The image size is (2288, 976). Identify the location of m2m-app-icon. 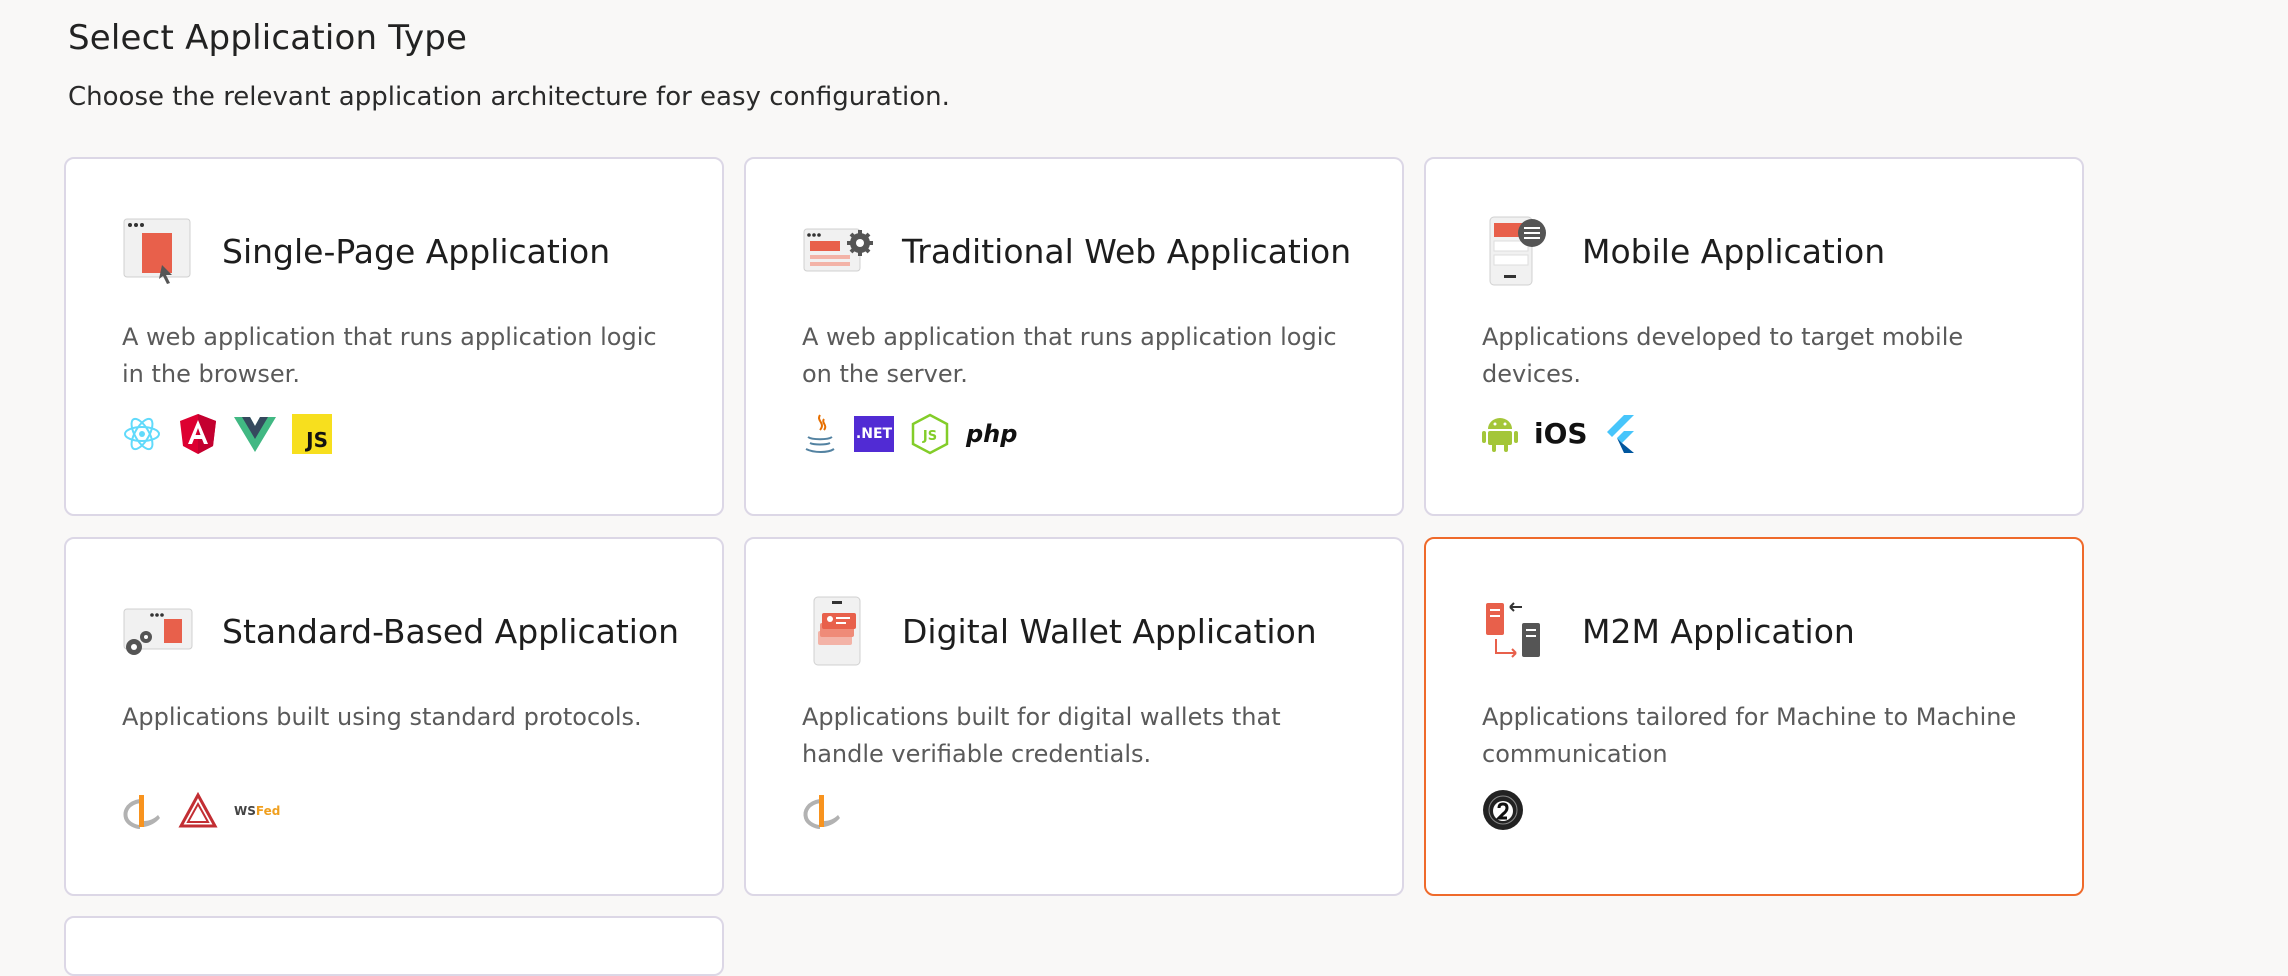
(1518, 631).